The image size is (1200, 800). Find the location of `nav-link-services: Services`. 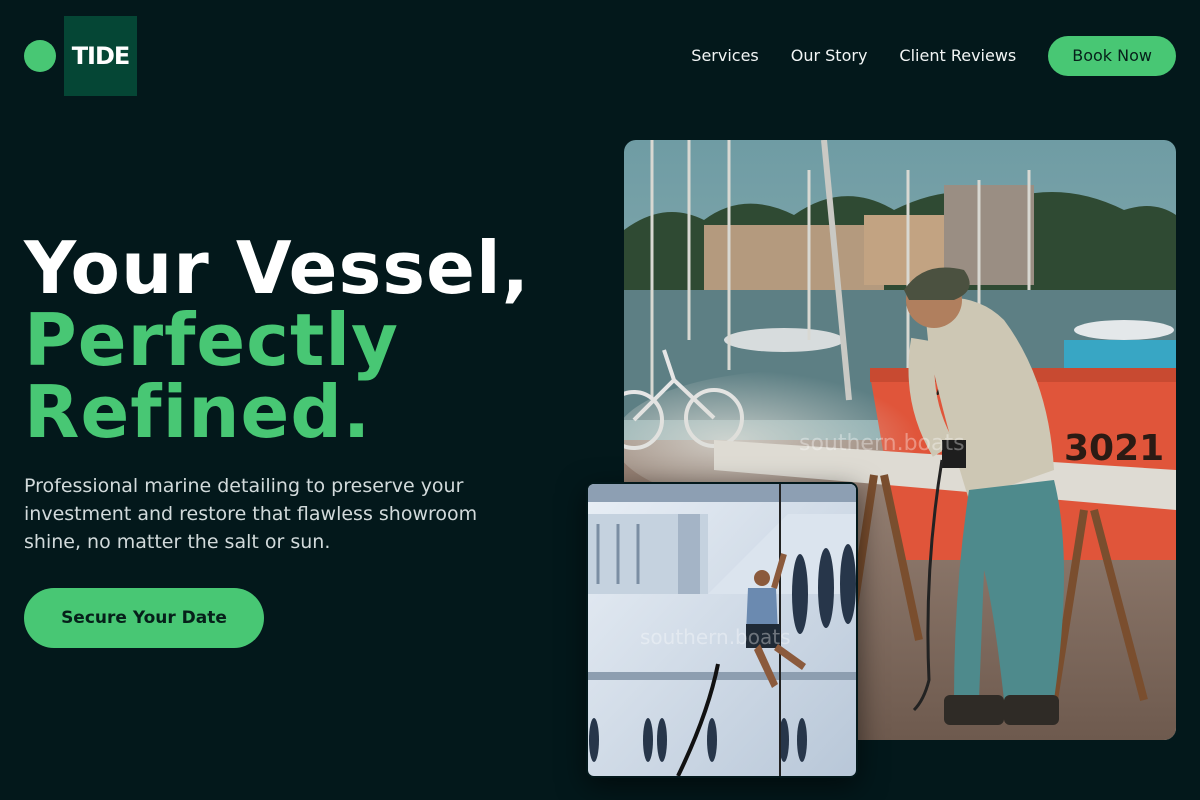

nav-link-services: Services is located at coordinates (724, 56).